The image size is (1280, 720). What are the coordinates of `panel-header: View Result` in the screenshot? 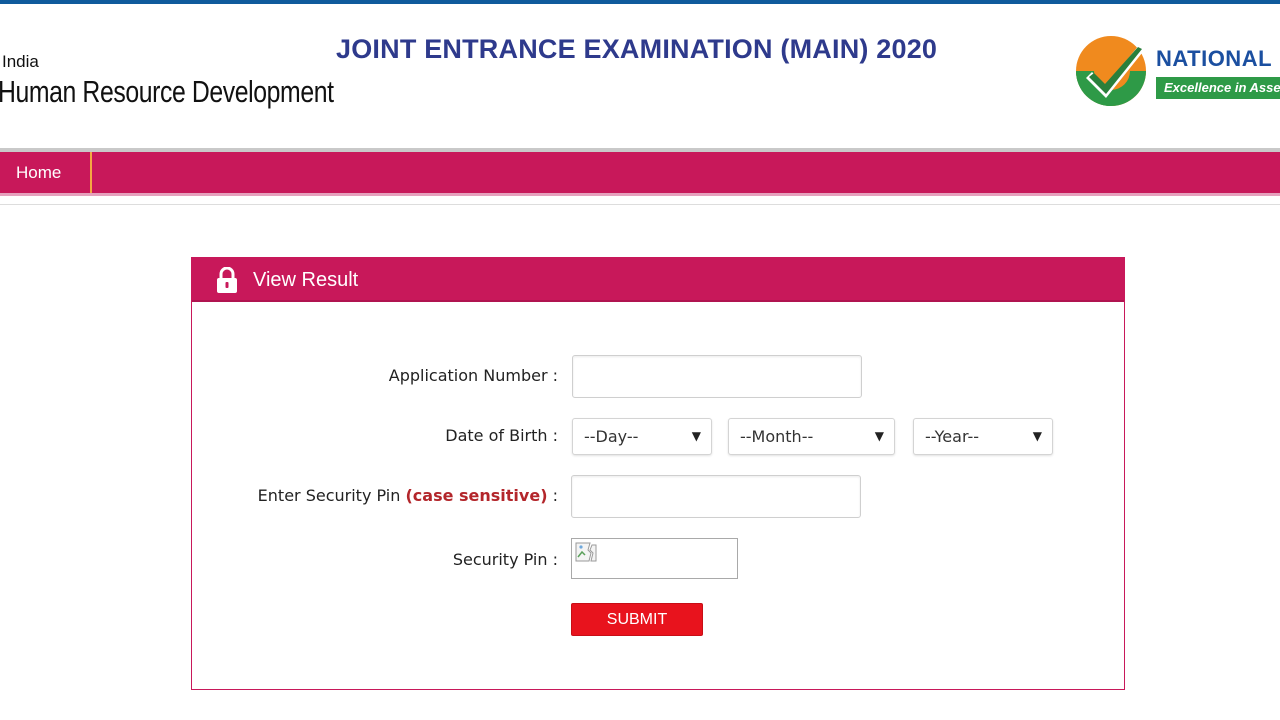 It's located at (658, 280).